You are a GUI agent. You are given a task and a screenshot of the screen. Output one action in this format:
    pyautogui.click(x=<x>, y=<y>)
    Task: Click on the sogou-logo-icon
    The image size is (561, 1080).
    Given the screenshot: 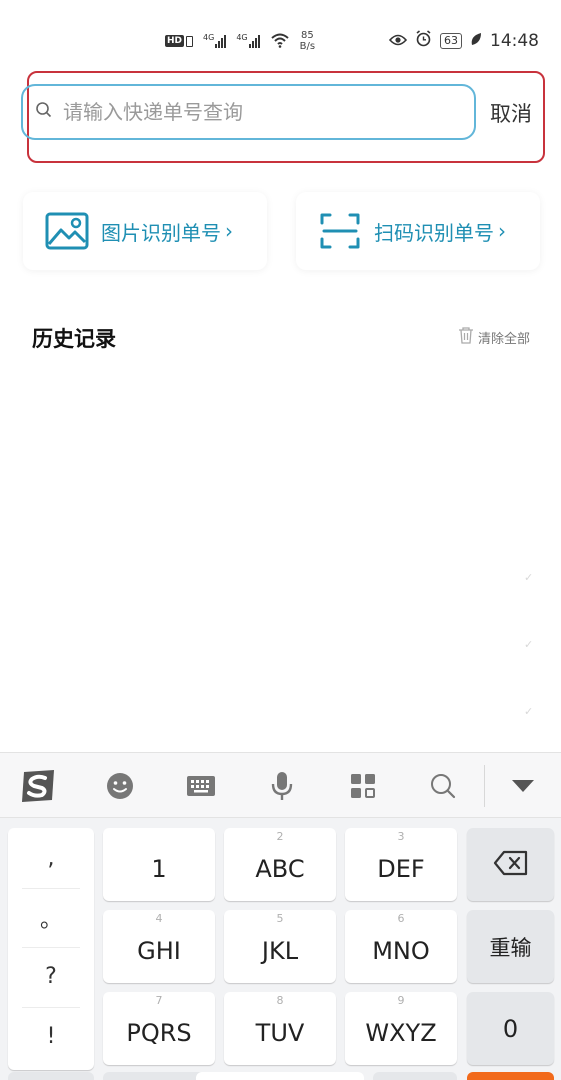 What is the action you would take?
    pyautogui.click(x=38, y=786)
    